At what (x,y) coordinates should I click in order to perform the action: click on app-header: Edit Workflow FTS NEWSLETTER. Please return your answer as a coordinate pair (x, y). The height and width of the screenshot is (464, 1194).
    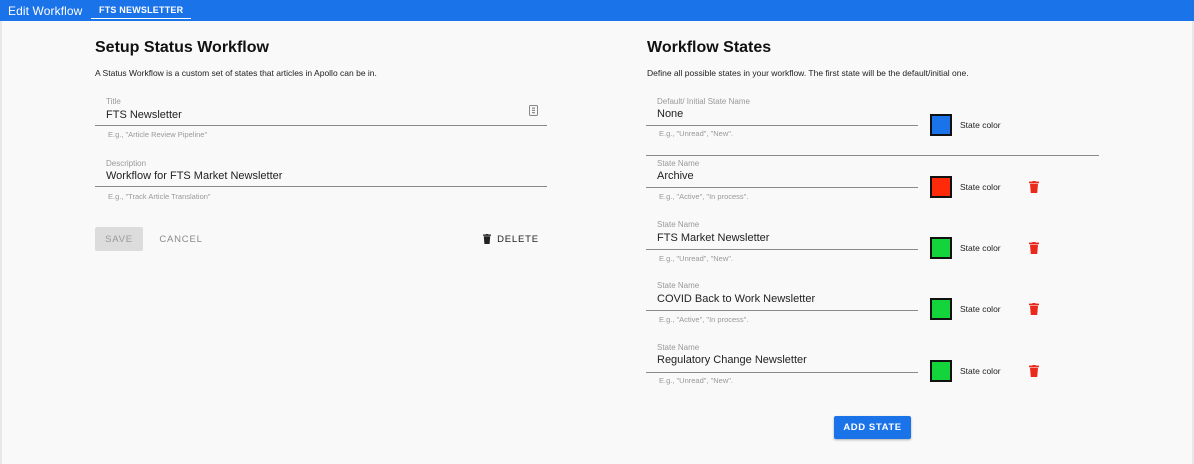
    Looking at the image, I should click on (597, 10).